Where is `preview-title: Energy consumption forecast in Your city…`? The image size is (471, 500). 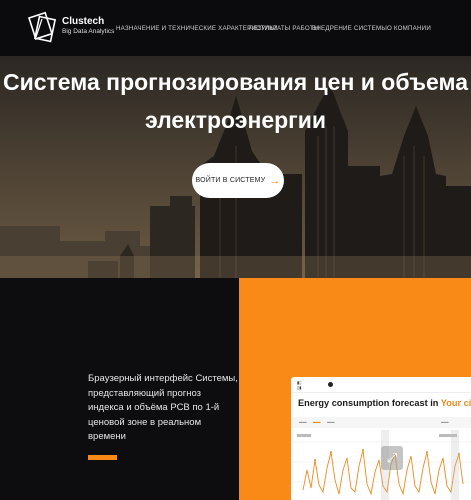 preview-title: Energy consumption forecast in Your city… is located at coordinates (384, 403).